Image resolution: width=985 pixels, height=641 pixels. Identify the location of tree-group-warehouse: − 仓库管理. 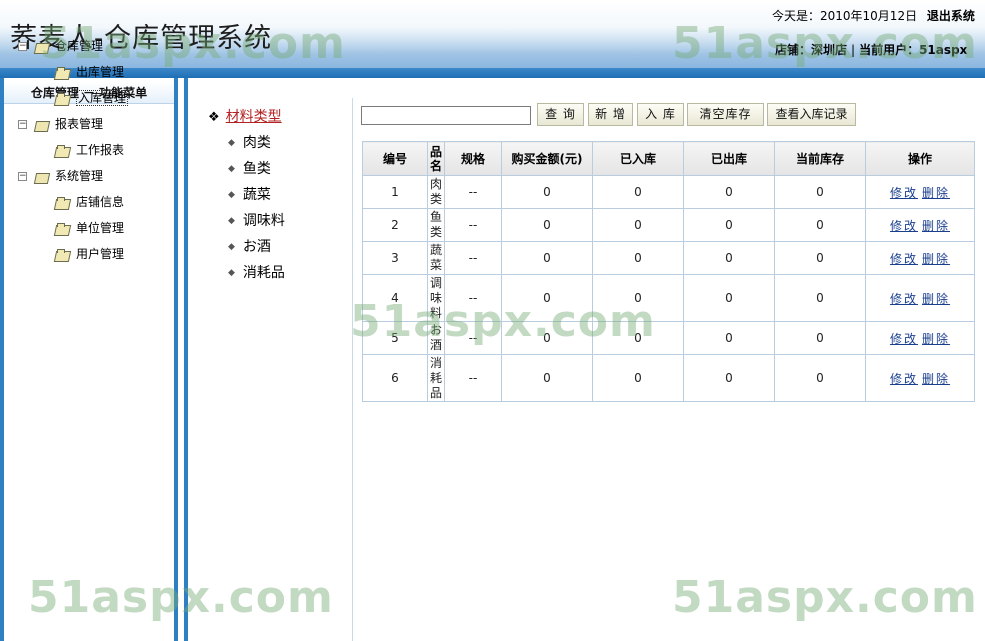
(60, 46).